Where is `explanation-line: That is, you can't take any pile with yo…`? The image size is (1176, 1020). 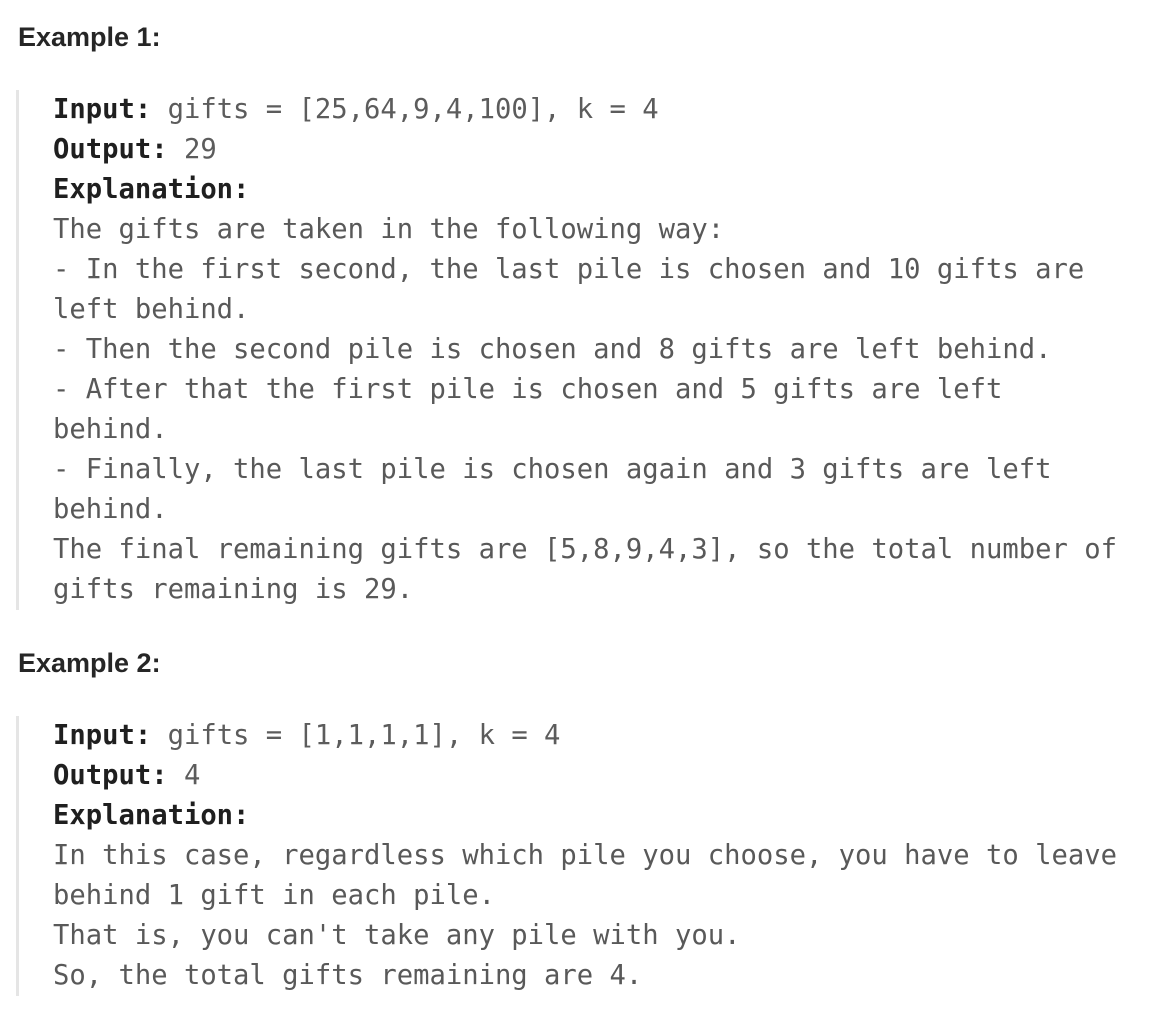
explanation-line: That is, you can't take any pile with yo… is located at coordinates (397, 935).